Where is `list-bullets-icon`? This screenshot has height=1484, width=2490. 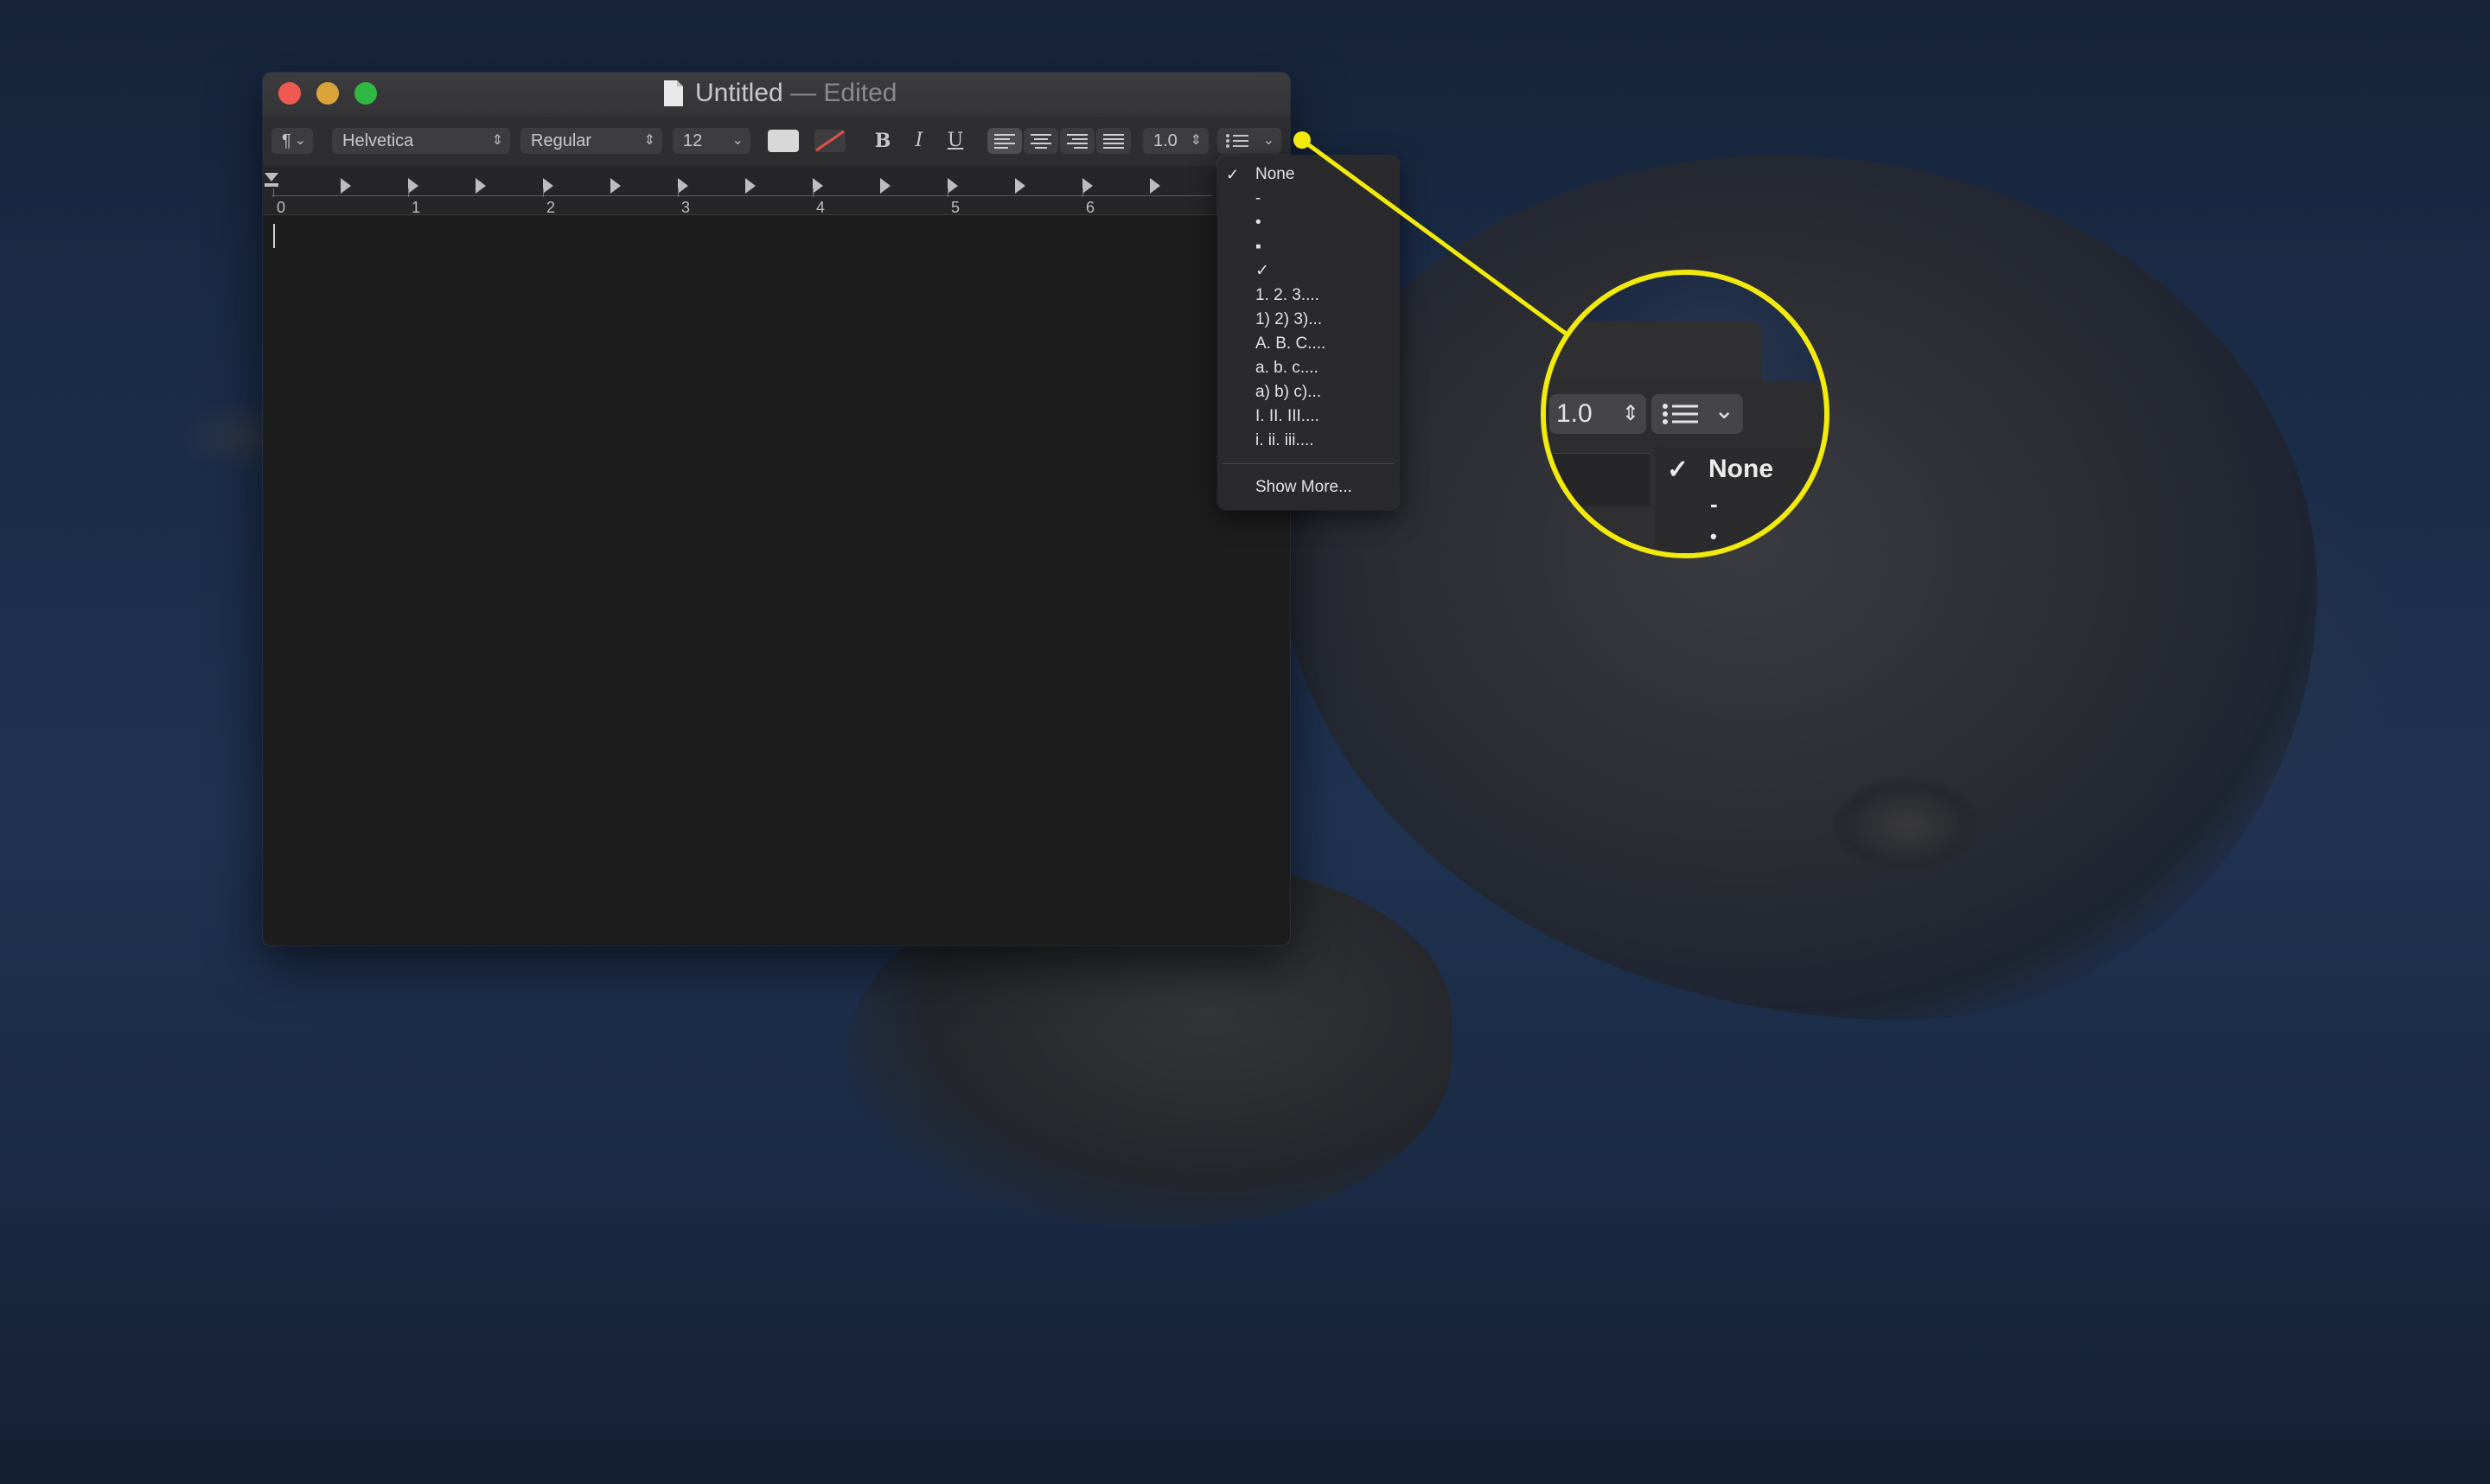 list-bullets-icon is located at coordinates (1237, 141).